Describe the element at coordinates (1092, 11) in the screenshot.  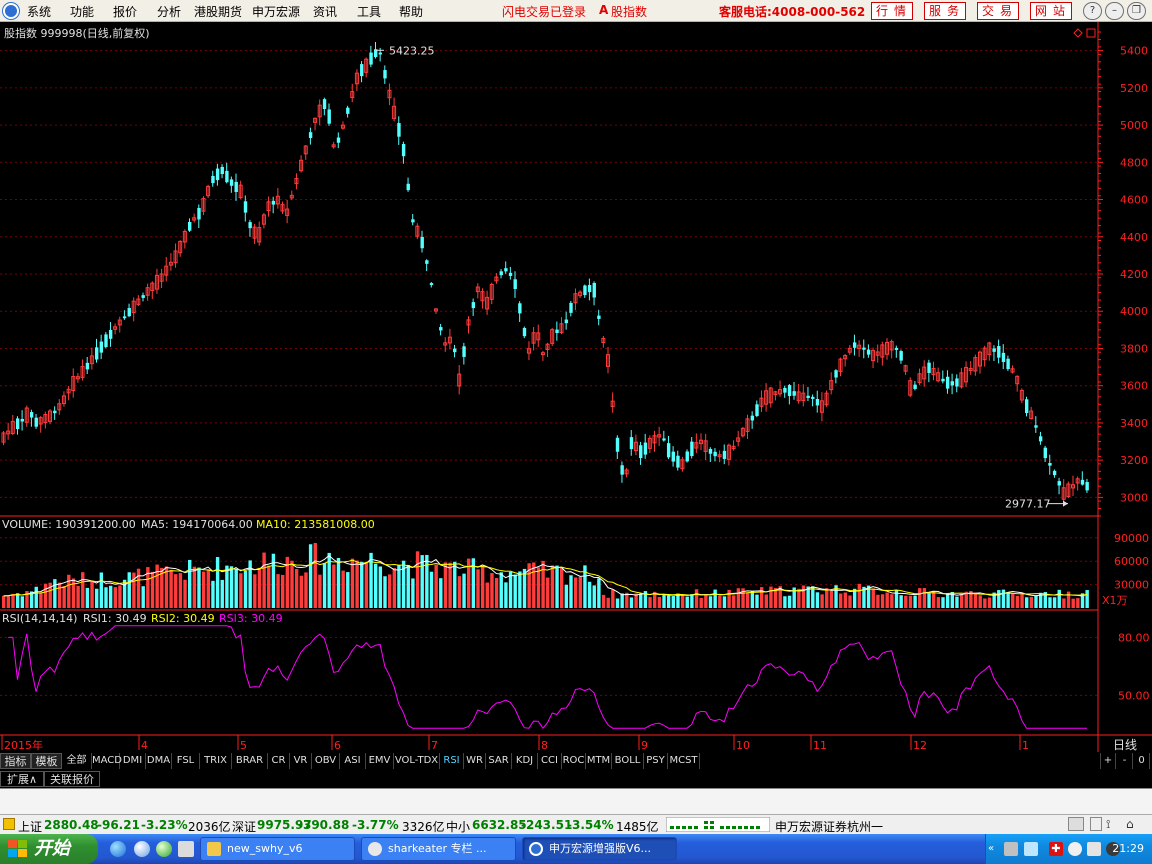
I see `help-icon: ?` at that location.